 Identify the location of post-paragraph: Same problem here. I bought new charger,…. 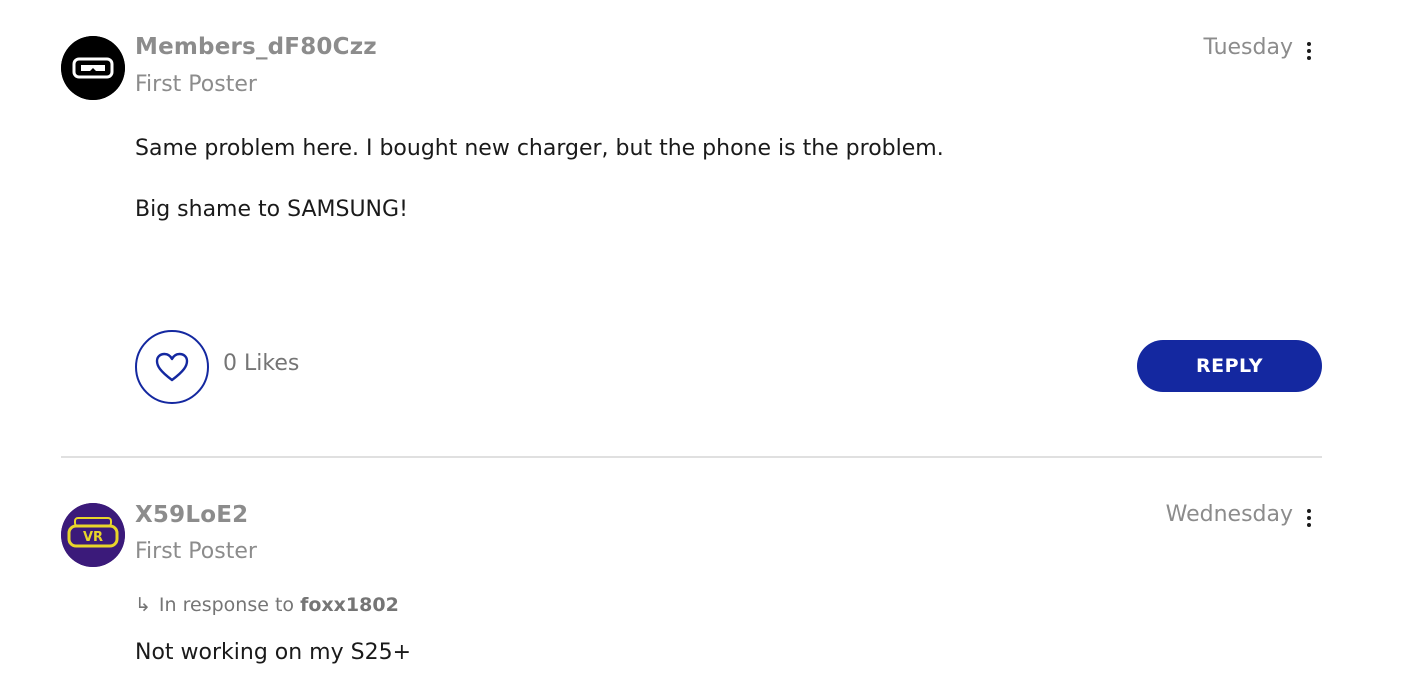
(539, 148).